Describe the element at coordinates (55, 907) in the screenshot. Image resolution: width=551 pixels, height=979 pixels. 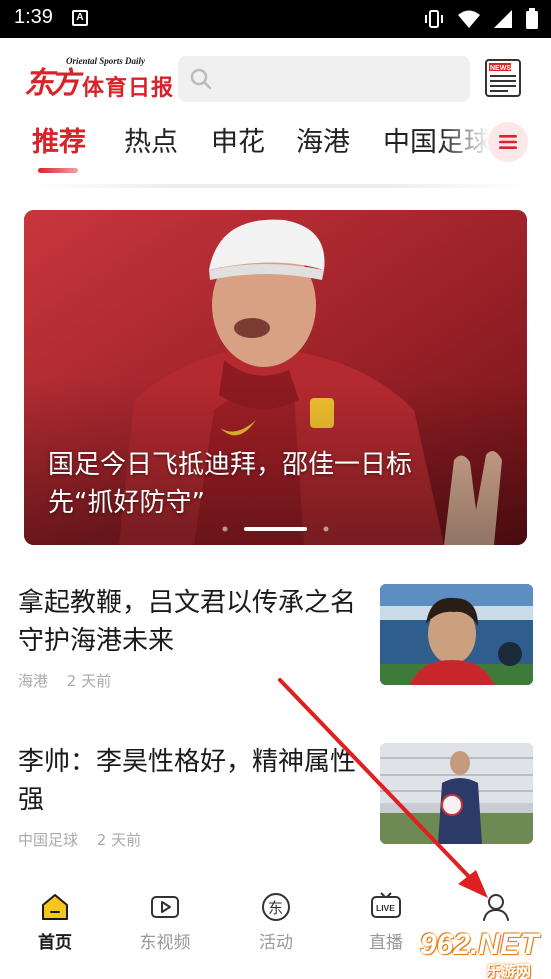
I see `home-icon` at that location.